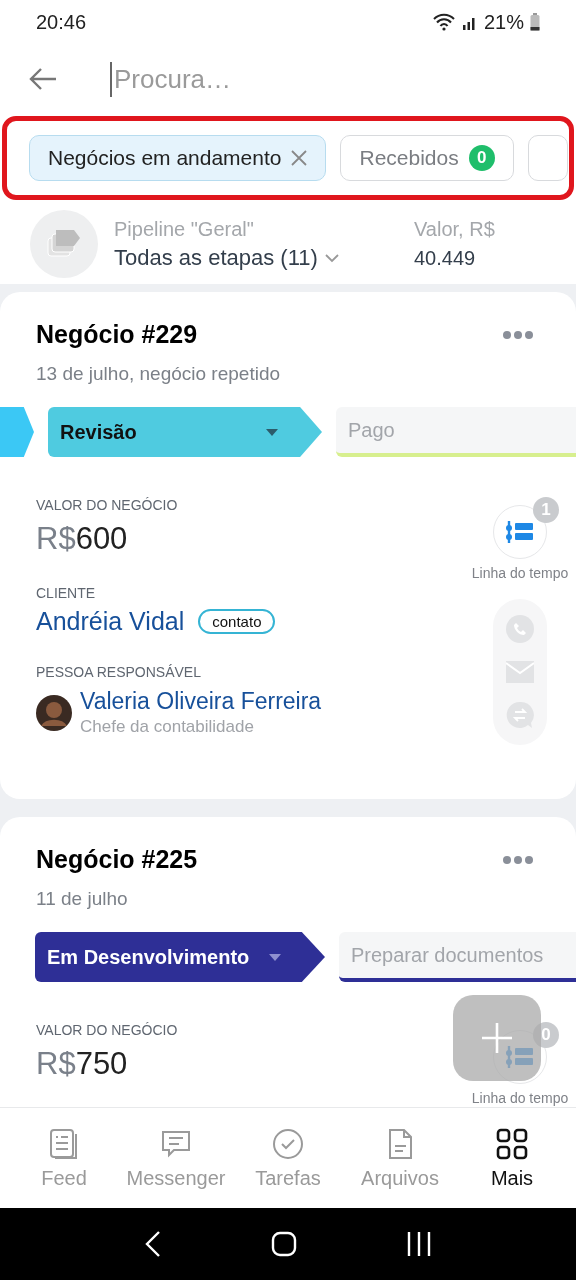 The image size is (576, 1280). What do you see at coordinates (153, 1244) in the screenshot?
I see `back-nav-icon` at bounding box center [153, 1244].